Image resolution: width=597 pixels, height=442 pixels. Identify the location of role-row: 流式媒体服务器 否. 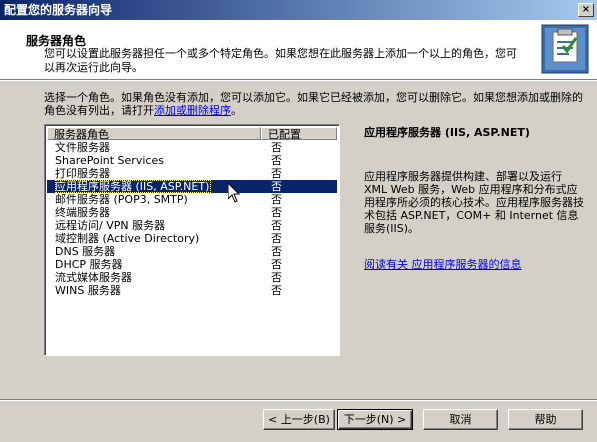
(192, 277).